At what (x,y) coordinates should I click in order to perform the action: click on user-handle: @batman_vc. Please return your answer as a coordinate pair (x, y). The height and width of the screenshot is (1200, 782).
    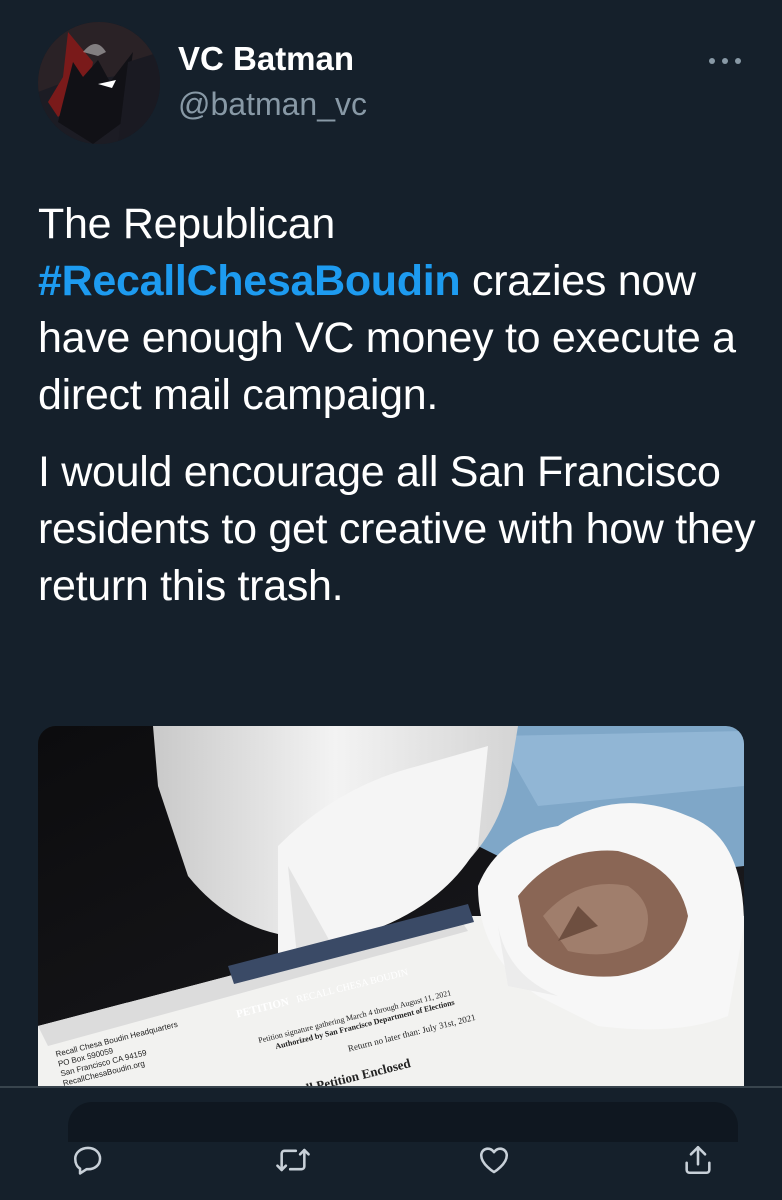
    Looking at the image, I should click on (272, 104).